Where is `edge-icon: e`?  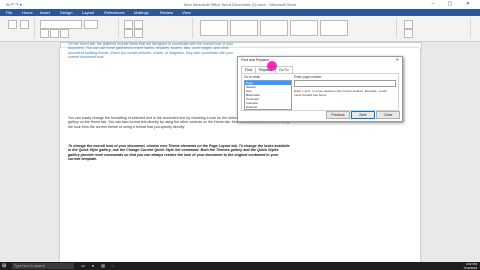
edge-icon: e is located at coordinates (93, 266).